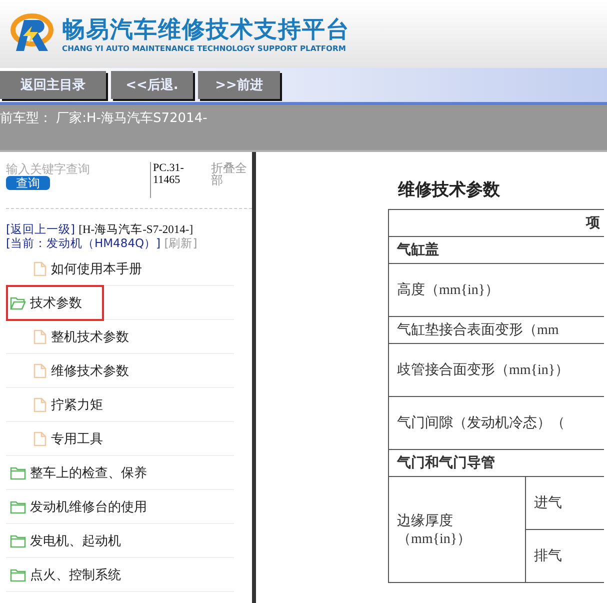  Describe the element at coordinates (496, 290) in the screenshot. I see `table-cell: 高度（mm{in}）` at that location.